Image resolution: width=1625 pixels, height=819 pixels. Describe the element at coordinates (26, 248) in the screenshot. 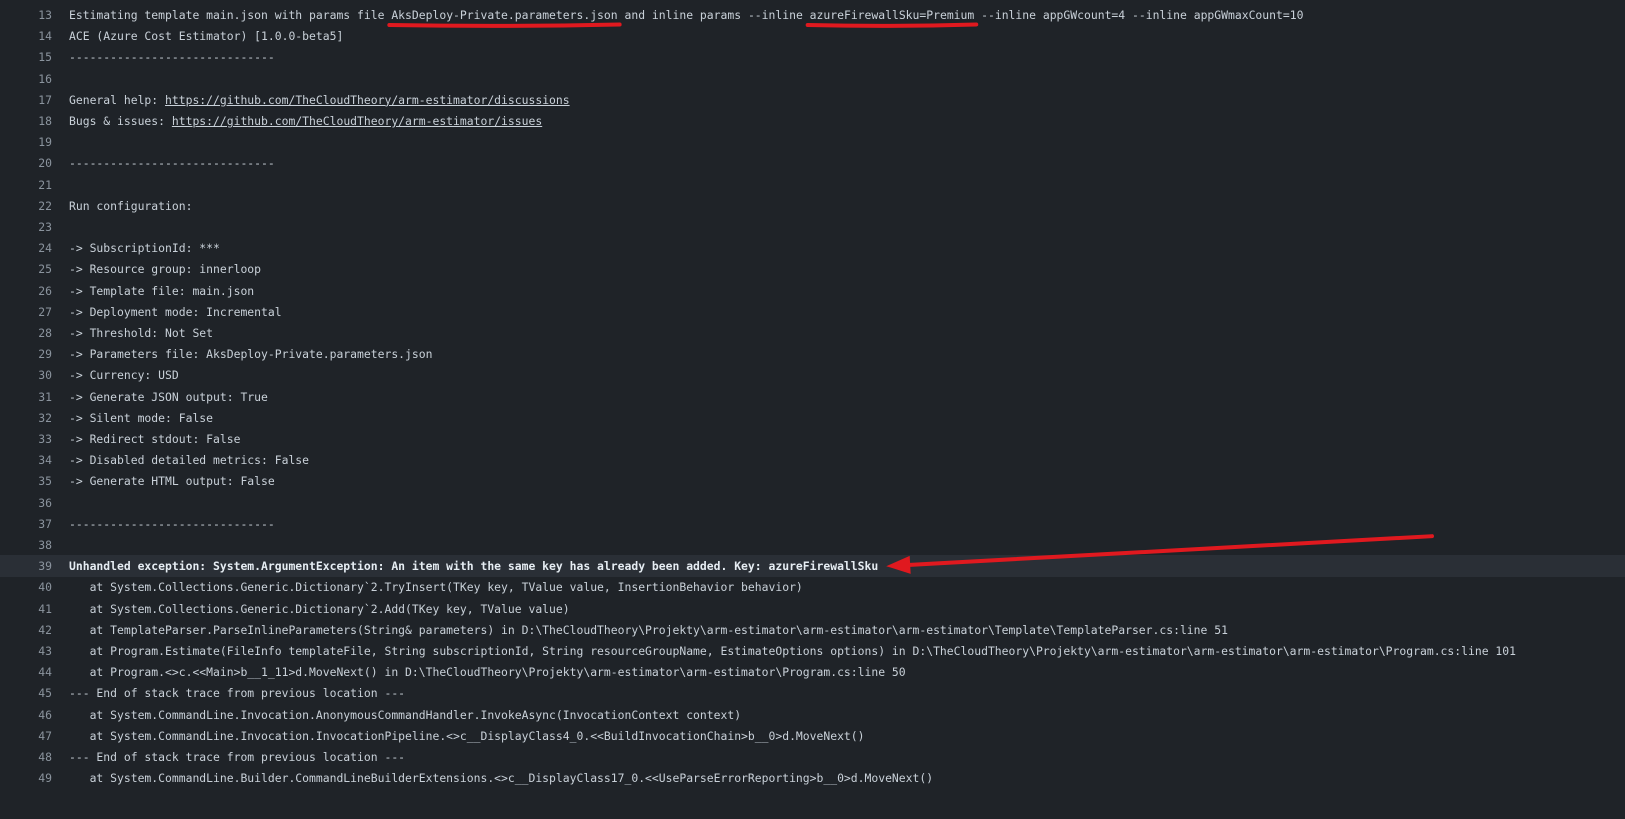

I see `line-number: 24` at that location.